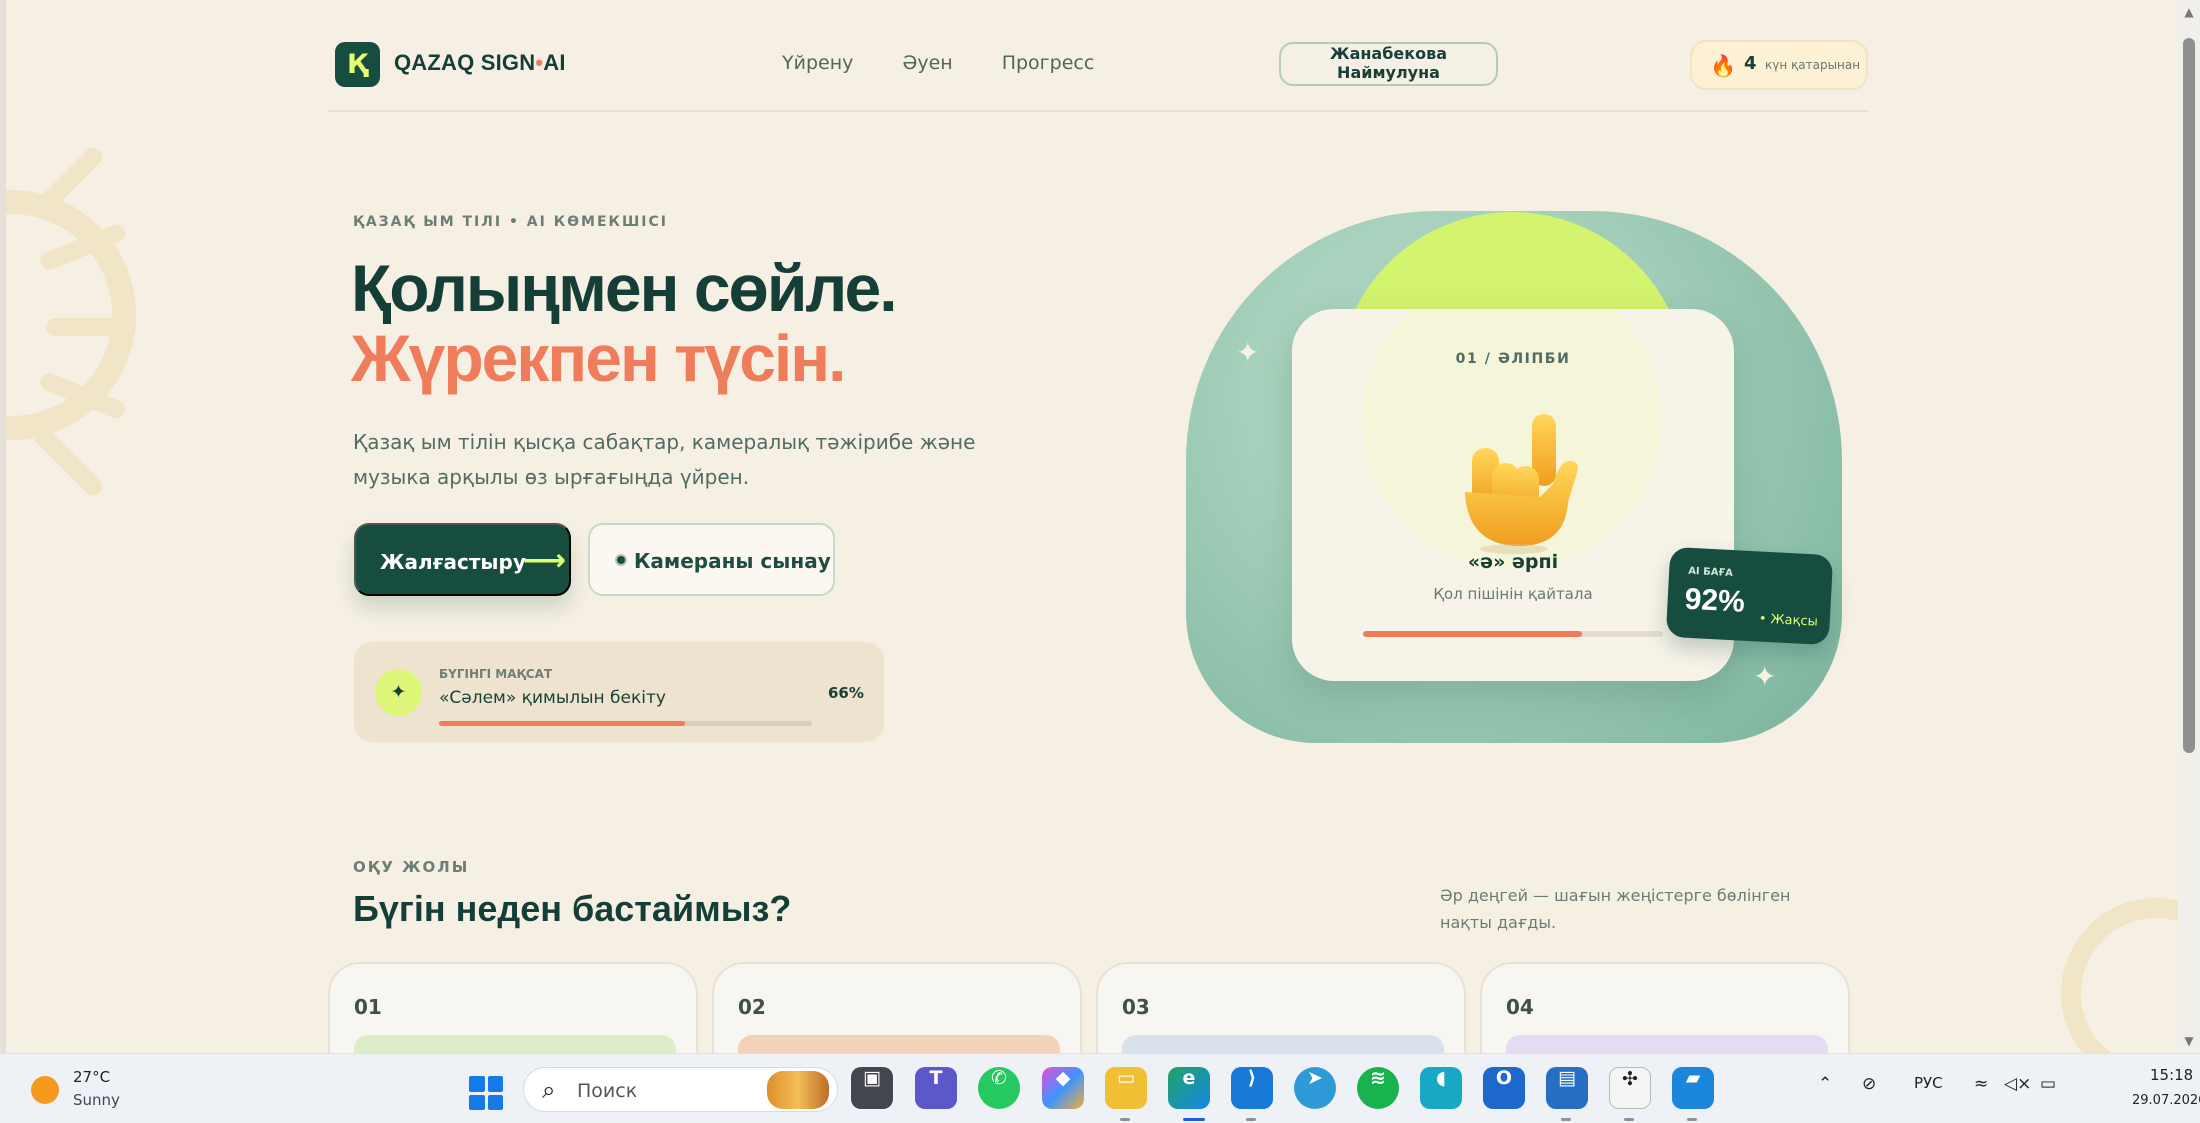 This screenshot has width=2200, height=1123. What do you see at coordinates (572, 908) in the screenshot?
I see `learning-path-title: Бүгін неден бастаймыз?` at bounding box center [572, 908].